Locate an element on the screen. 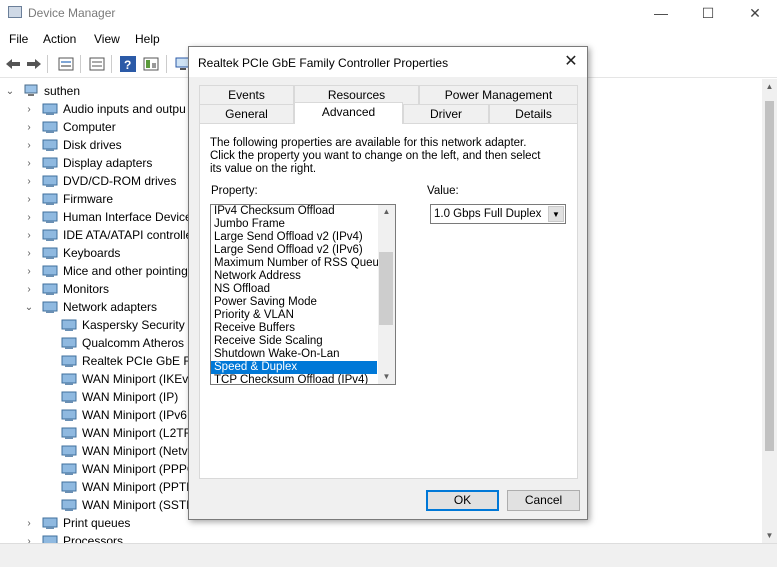  close-icon: ✕ is located at coordinates (571, 62).